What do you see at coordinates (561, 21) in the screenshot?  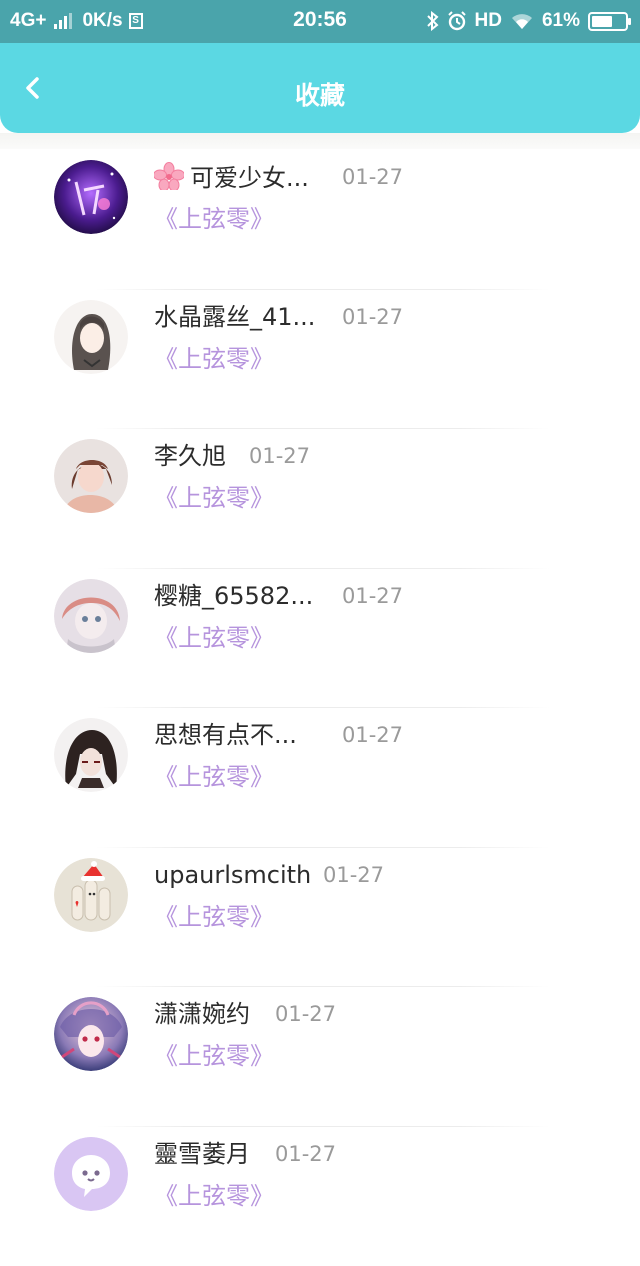 I see `battery-percent: 61%` at bounding box center [561, 21].